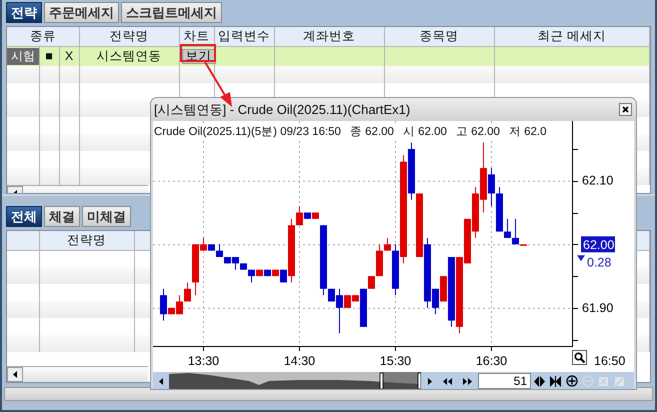 The height and width of the screenshot is (412, 657). I want to click on chart-info-text: 종 62.00, so click(372, 132).